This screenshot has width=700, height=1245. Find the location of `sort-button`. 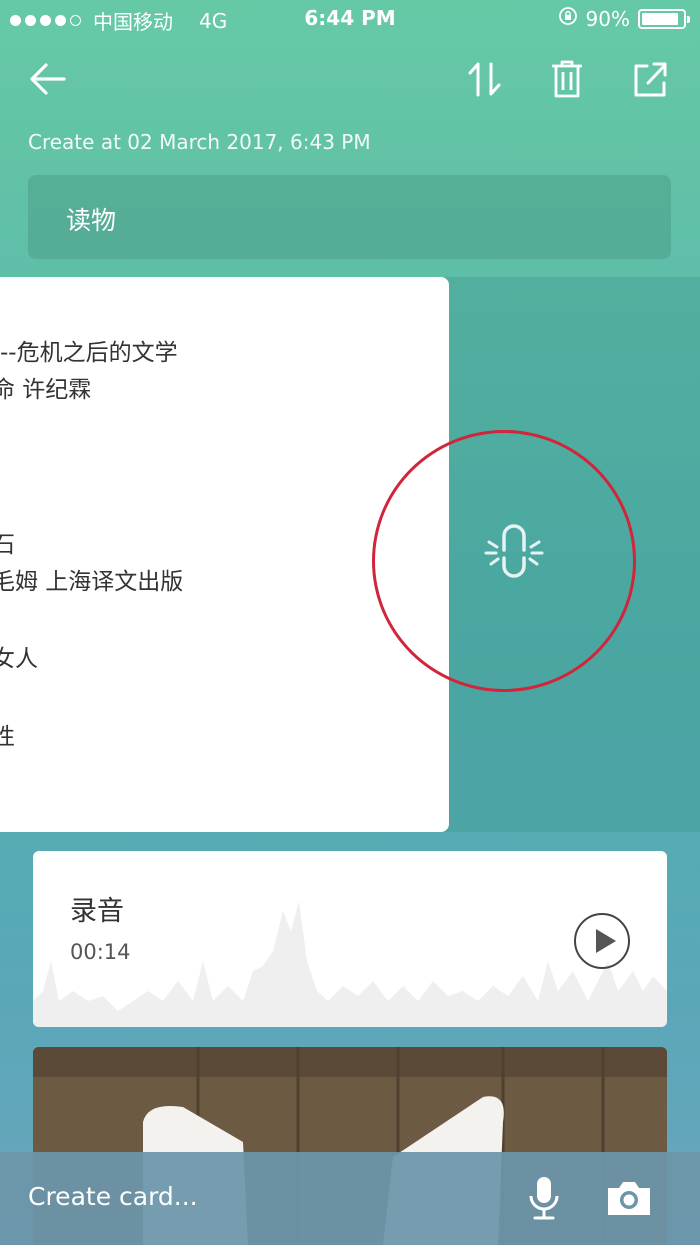

sort-button is located at coordinates (484, 79).